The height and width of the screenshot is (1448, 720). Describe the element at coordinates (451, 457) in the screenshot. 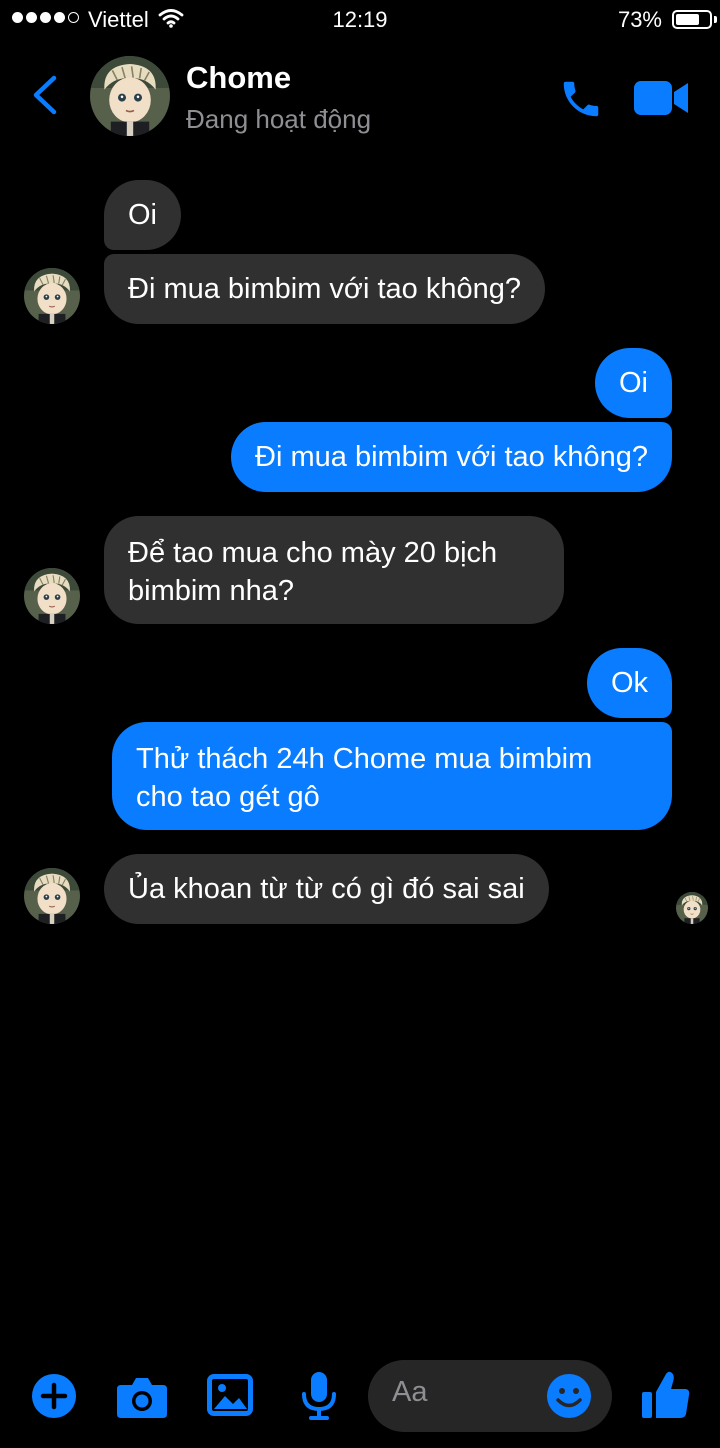

I see `outgoing-message: Đi mua bimbim với tao không?` at that location.